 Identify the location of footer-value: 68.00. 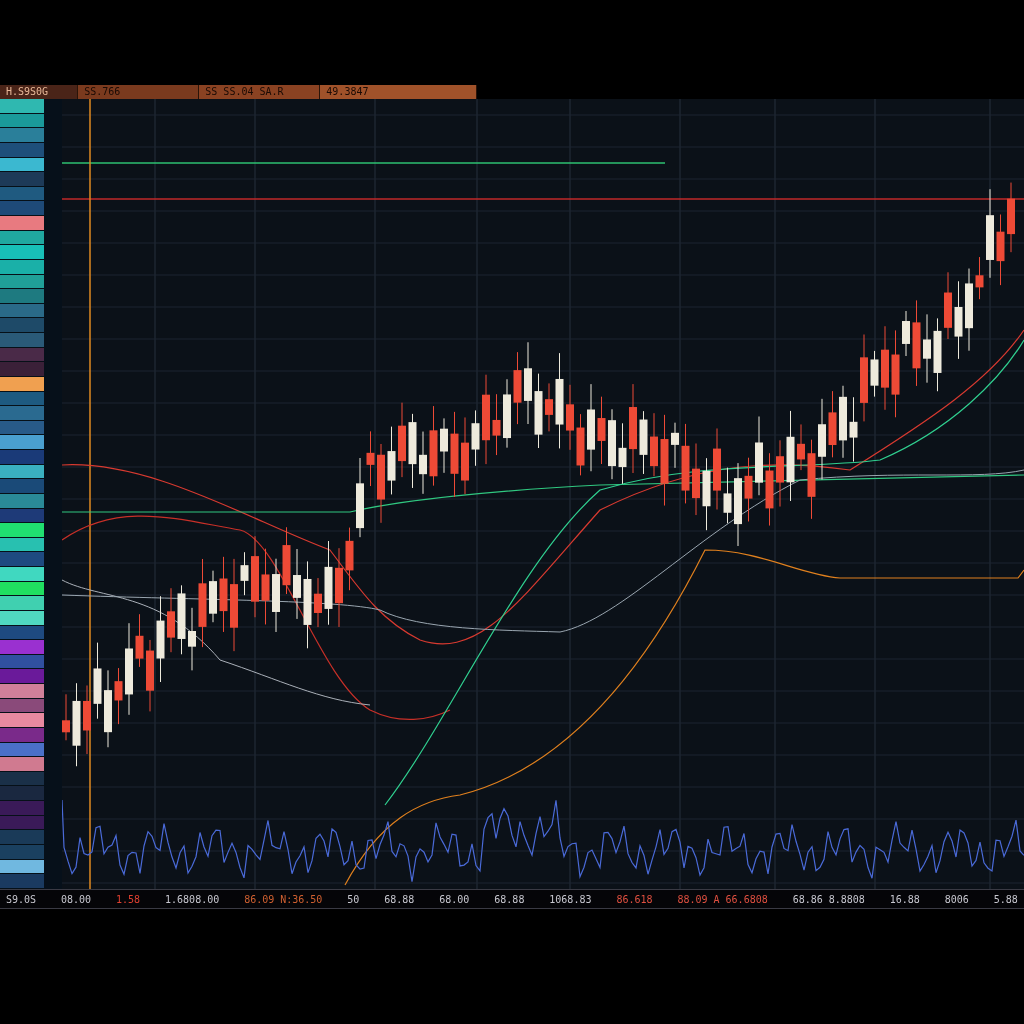
(454, 899).